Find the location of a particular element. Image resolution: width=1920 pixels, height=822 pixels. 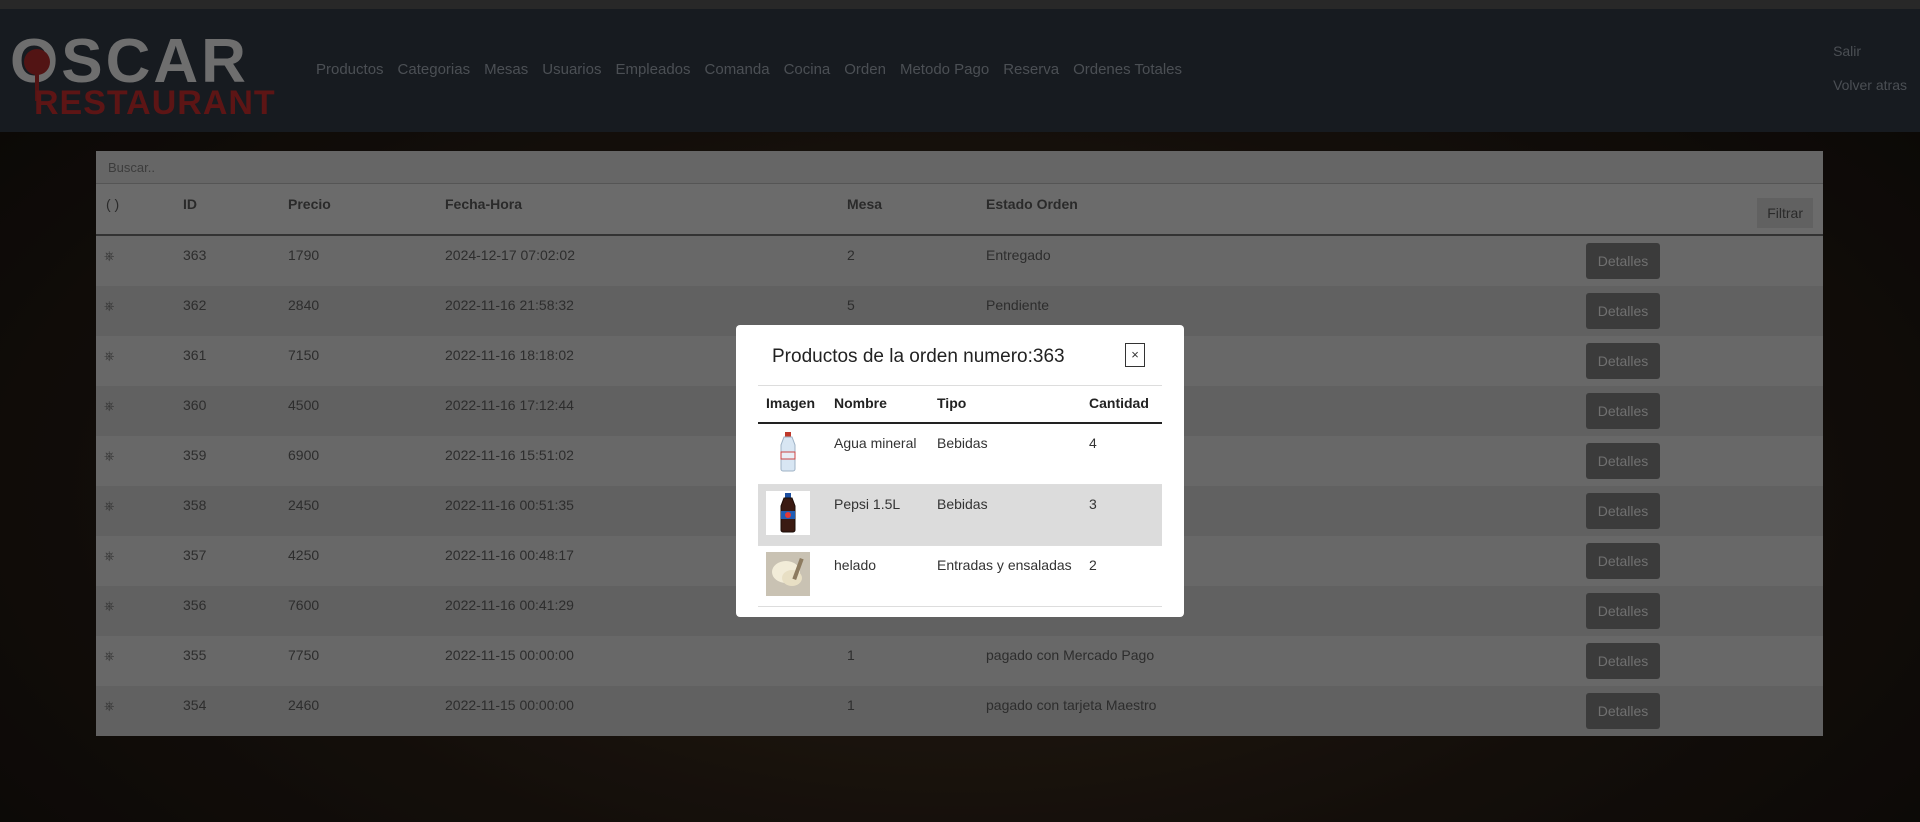

header-tipo: Tipo is located at coordinates (952, 403).